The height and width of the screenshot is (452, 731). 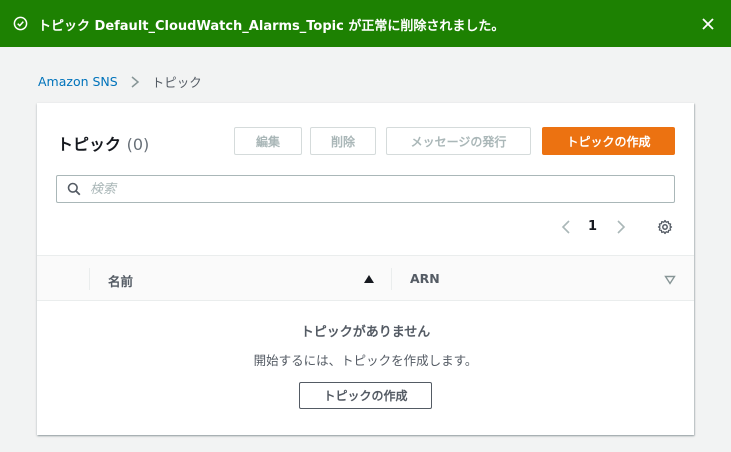 I want to click on empty-state-description: 開始するには、トピックを作成します。, so click(x=365, y=360).